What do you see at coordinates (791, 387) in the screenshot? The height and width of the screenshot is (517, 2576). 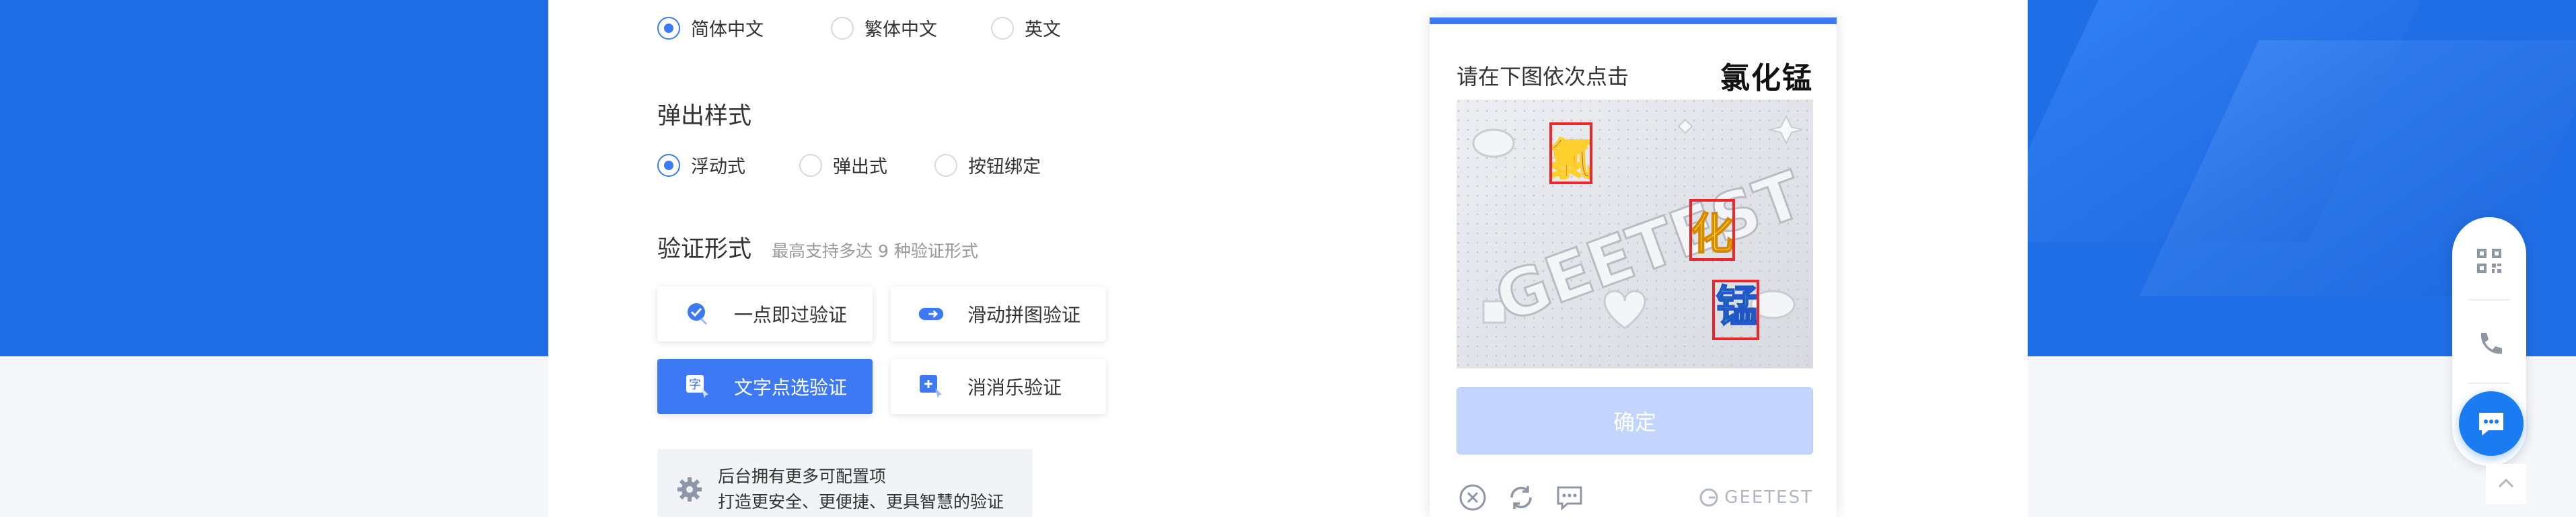 I see `mode-label: 文字点选验证` at bounding box center [791, 387].